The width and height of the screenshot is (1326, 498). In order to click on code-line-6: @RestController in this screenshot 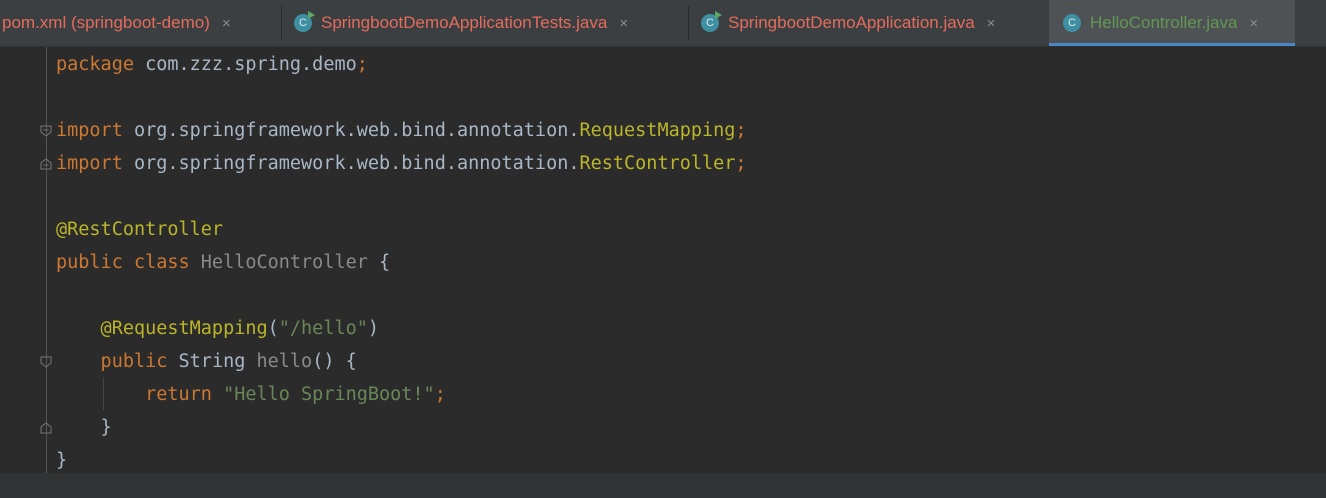, I will do `click(140, 229)`.